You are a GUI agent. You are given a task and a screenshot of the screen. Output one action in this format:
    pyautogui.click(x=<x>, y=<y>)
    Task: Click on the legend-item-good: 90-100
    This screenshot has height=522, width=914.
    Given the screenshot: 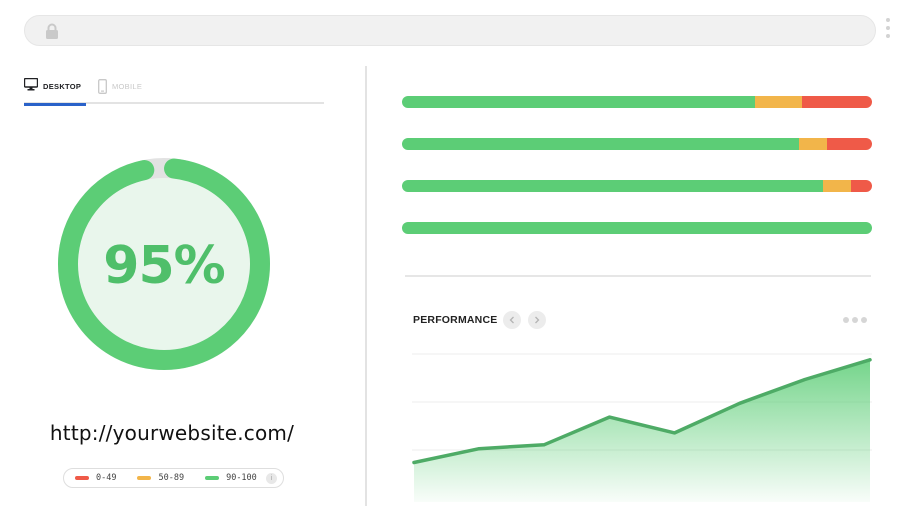 What is the action you would take?
    pyautogui.click(x=231, y=478)
    